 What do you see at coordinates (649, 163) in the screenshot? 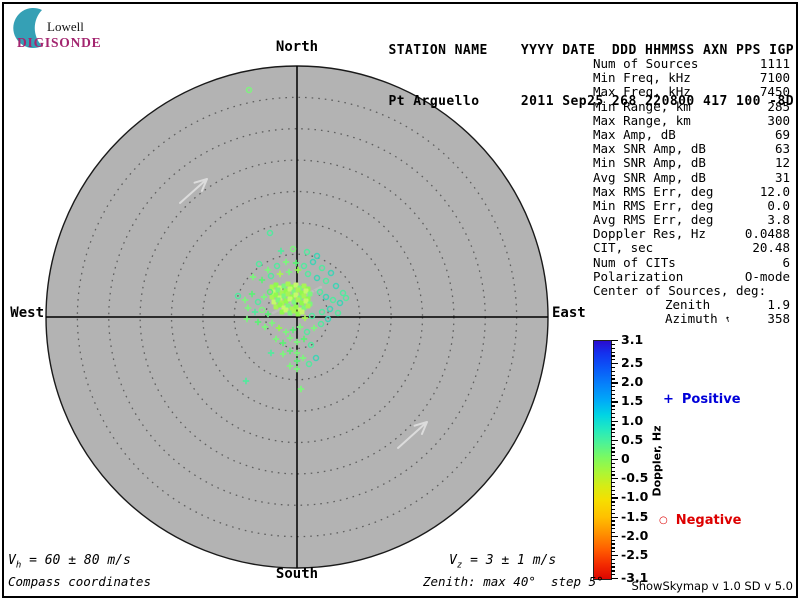
I see `stat-label: Min SNR Amp, dB` at bounding box center [649, 163].